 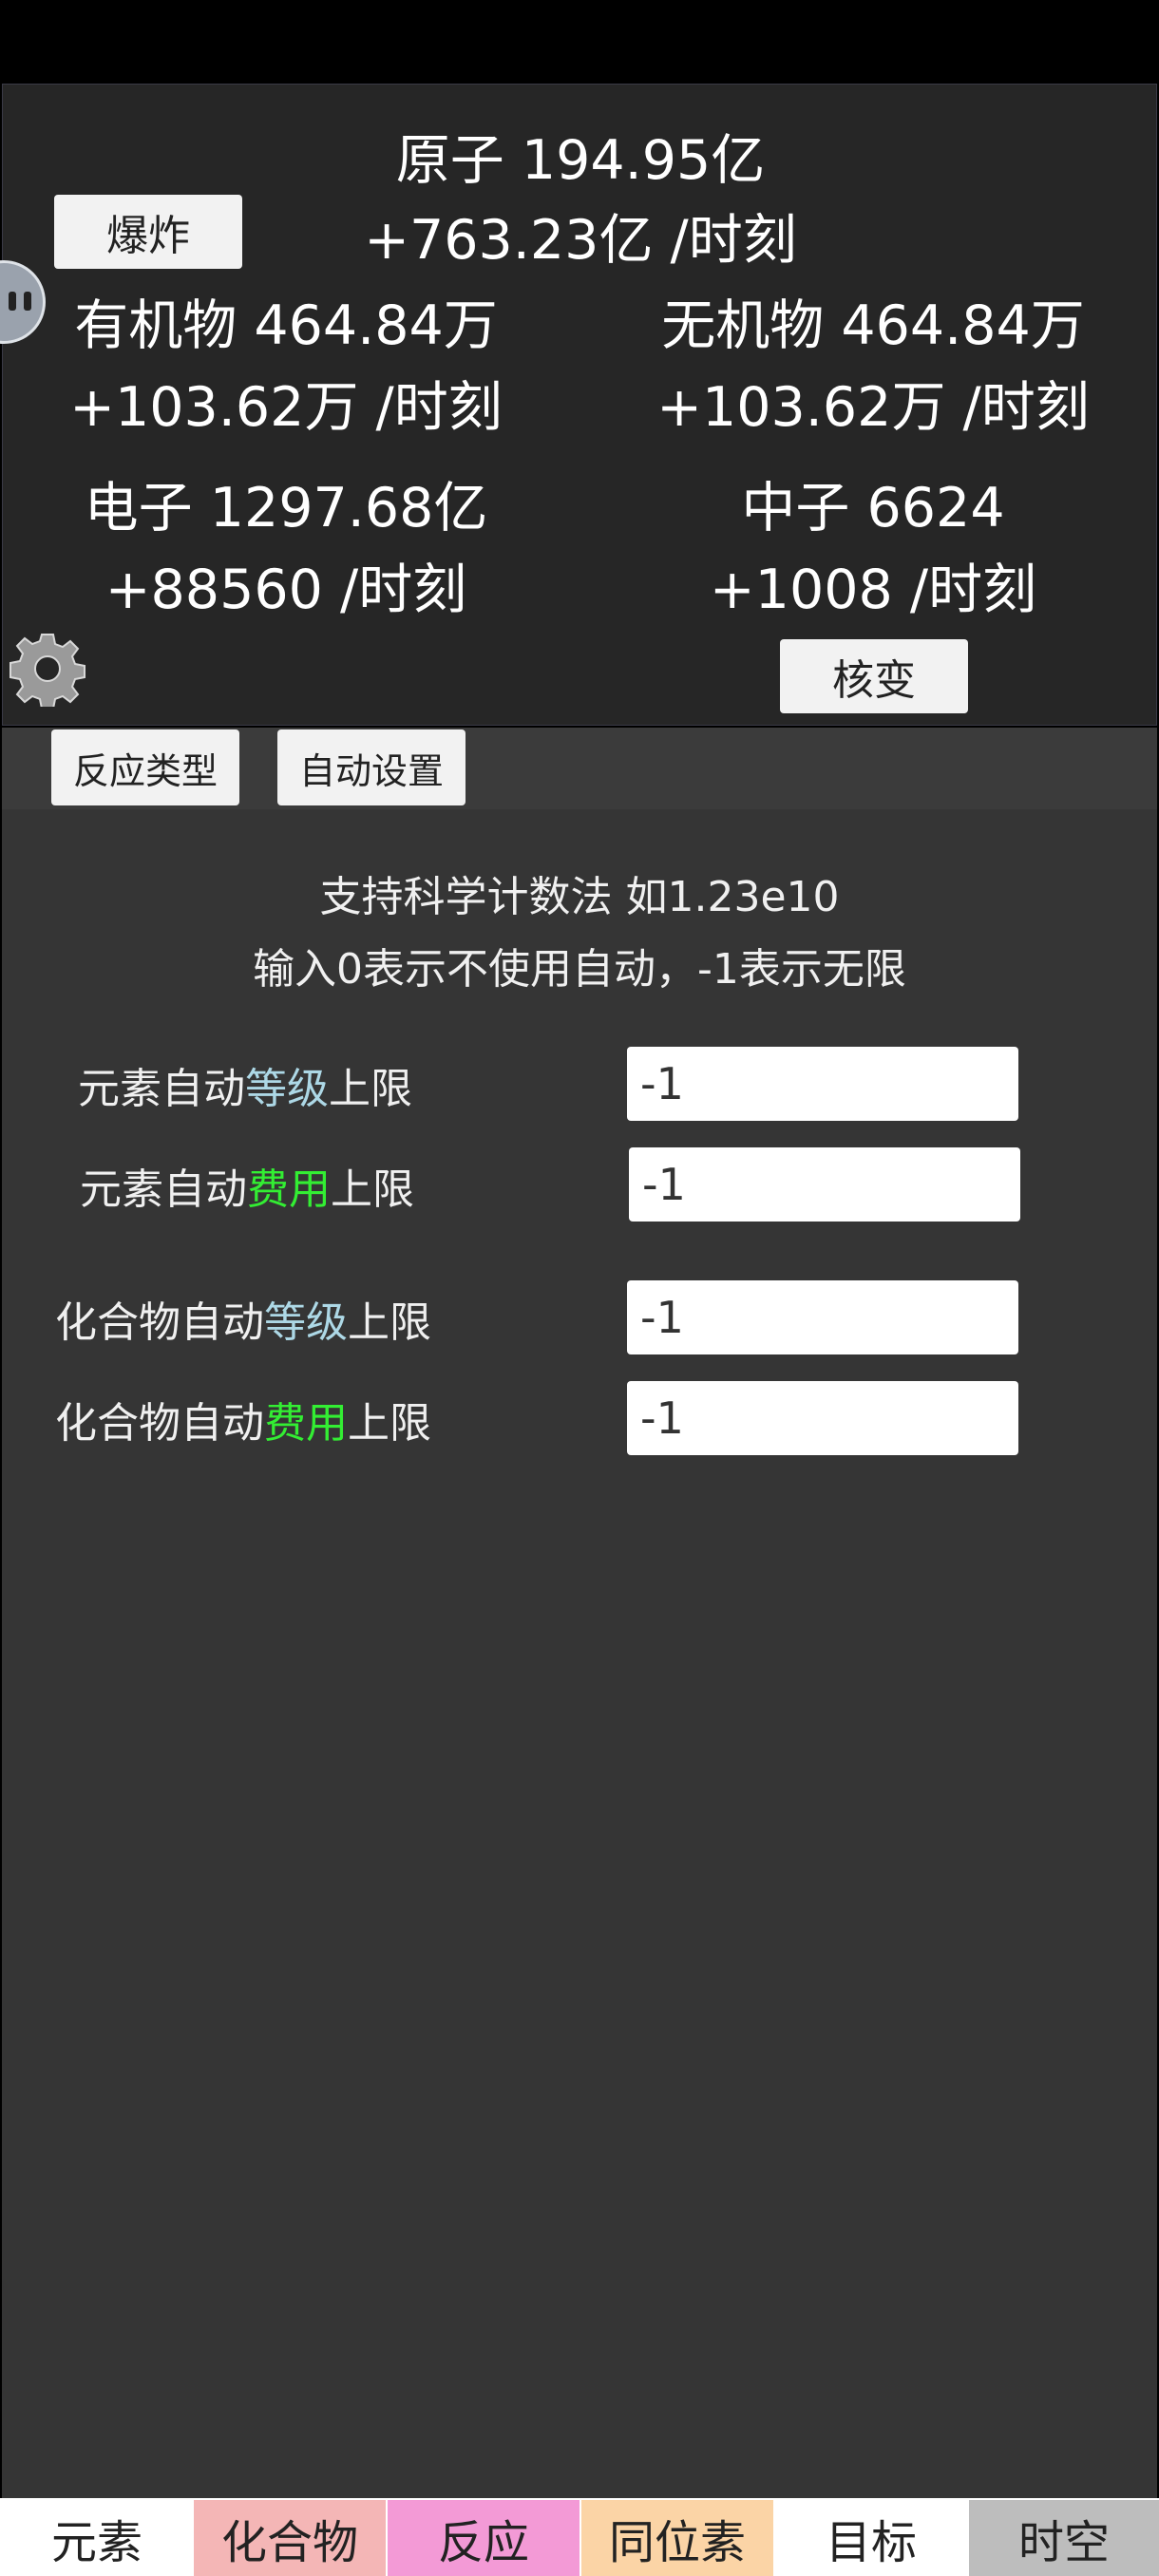 I want to click on atom-count: 原子 194.95亿, so click(x=580, y=160).